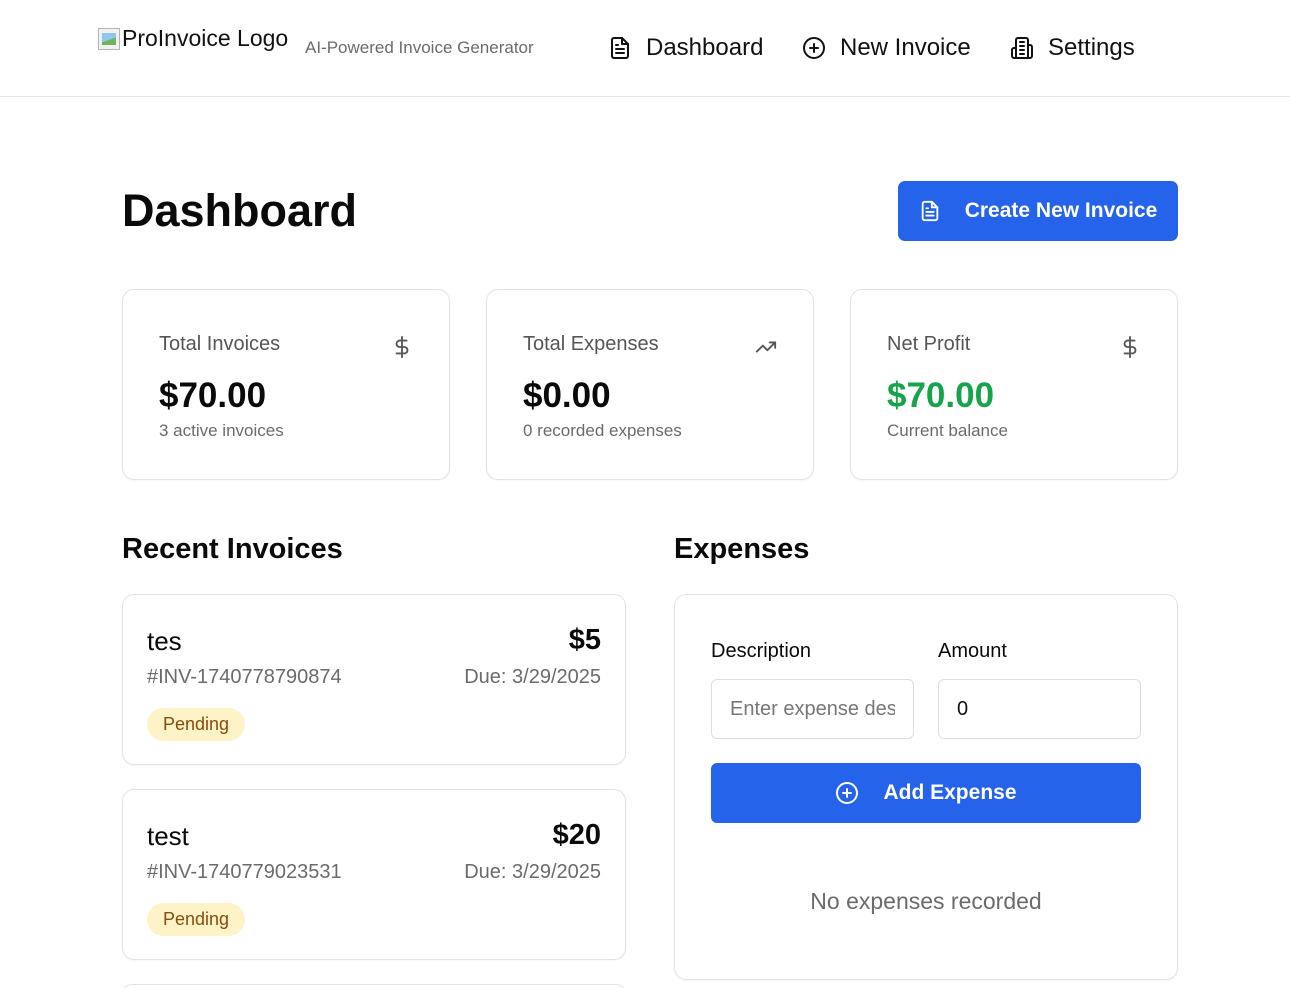 The image size is (1290, 988). Describe the element at coordinates (1091, 47) in the screenshot. I see `nav-settings-label: Settings` at that location.